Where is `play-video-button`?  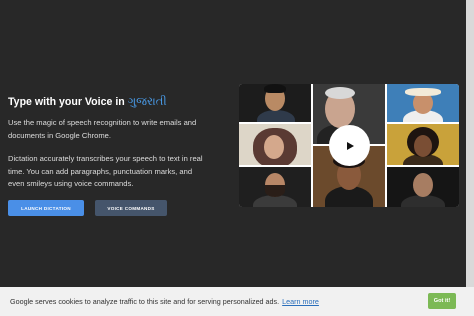
play-video-button is located at coordinates (349, 145).